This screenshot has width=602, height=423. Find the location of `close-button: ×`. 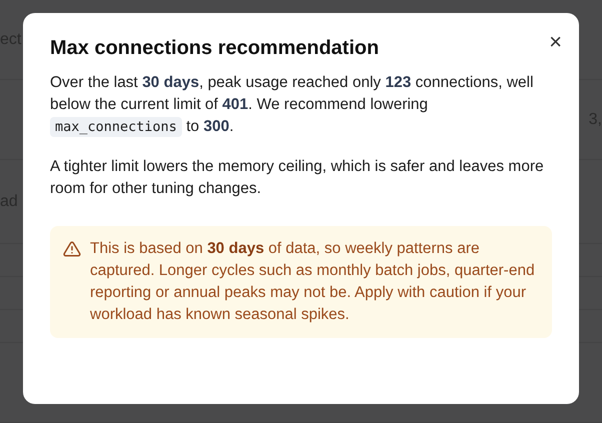

close-button: × is located at coordinates (555, 42).